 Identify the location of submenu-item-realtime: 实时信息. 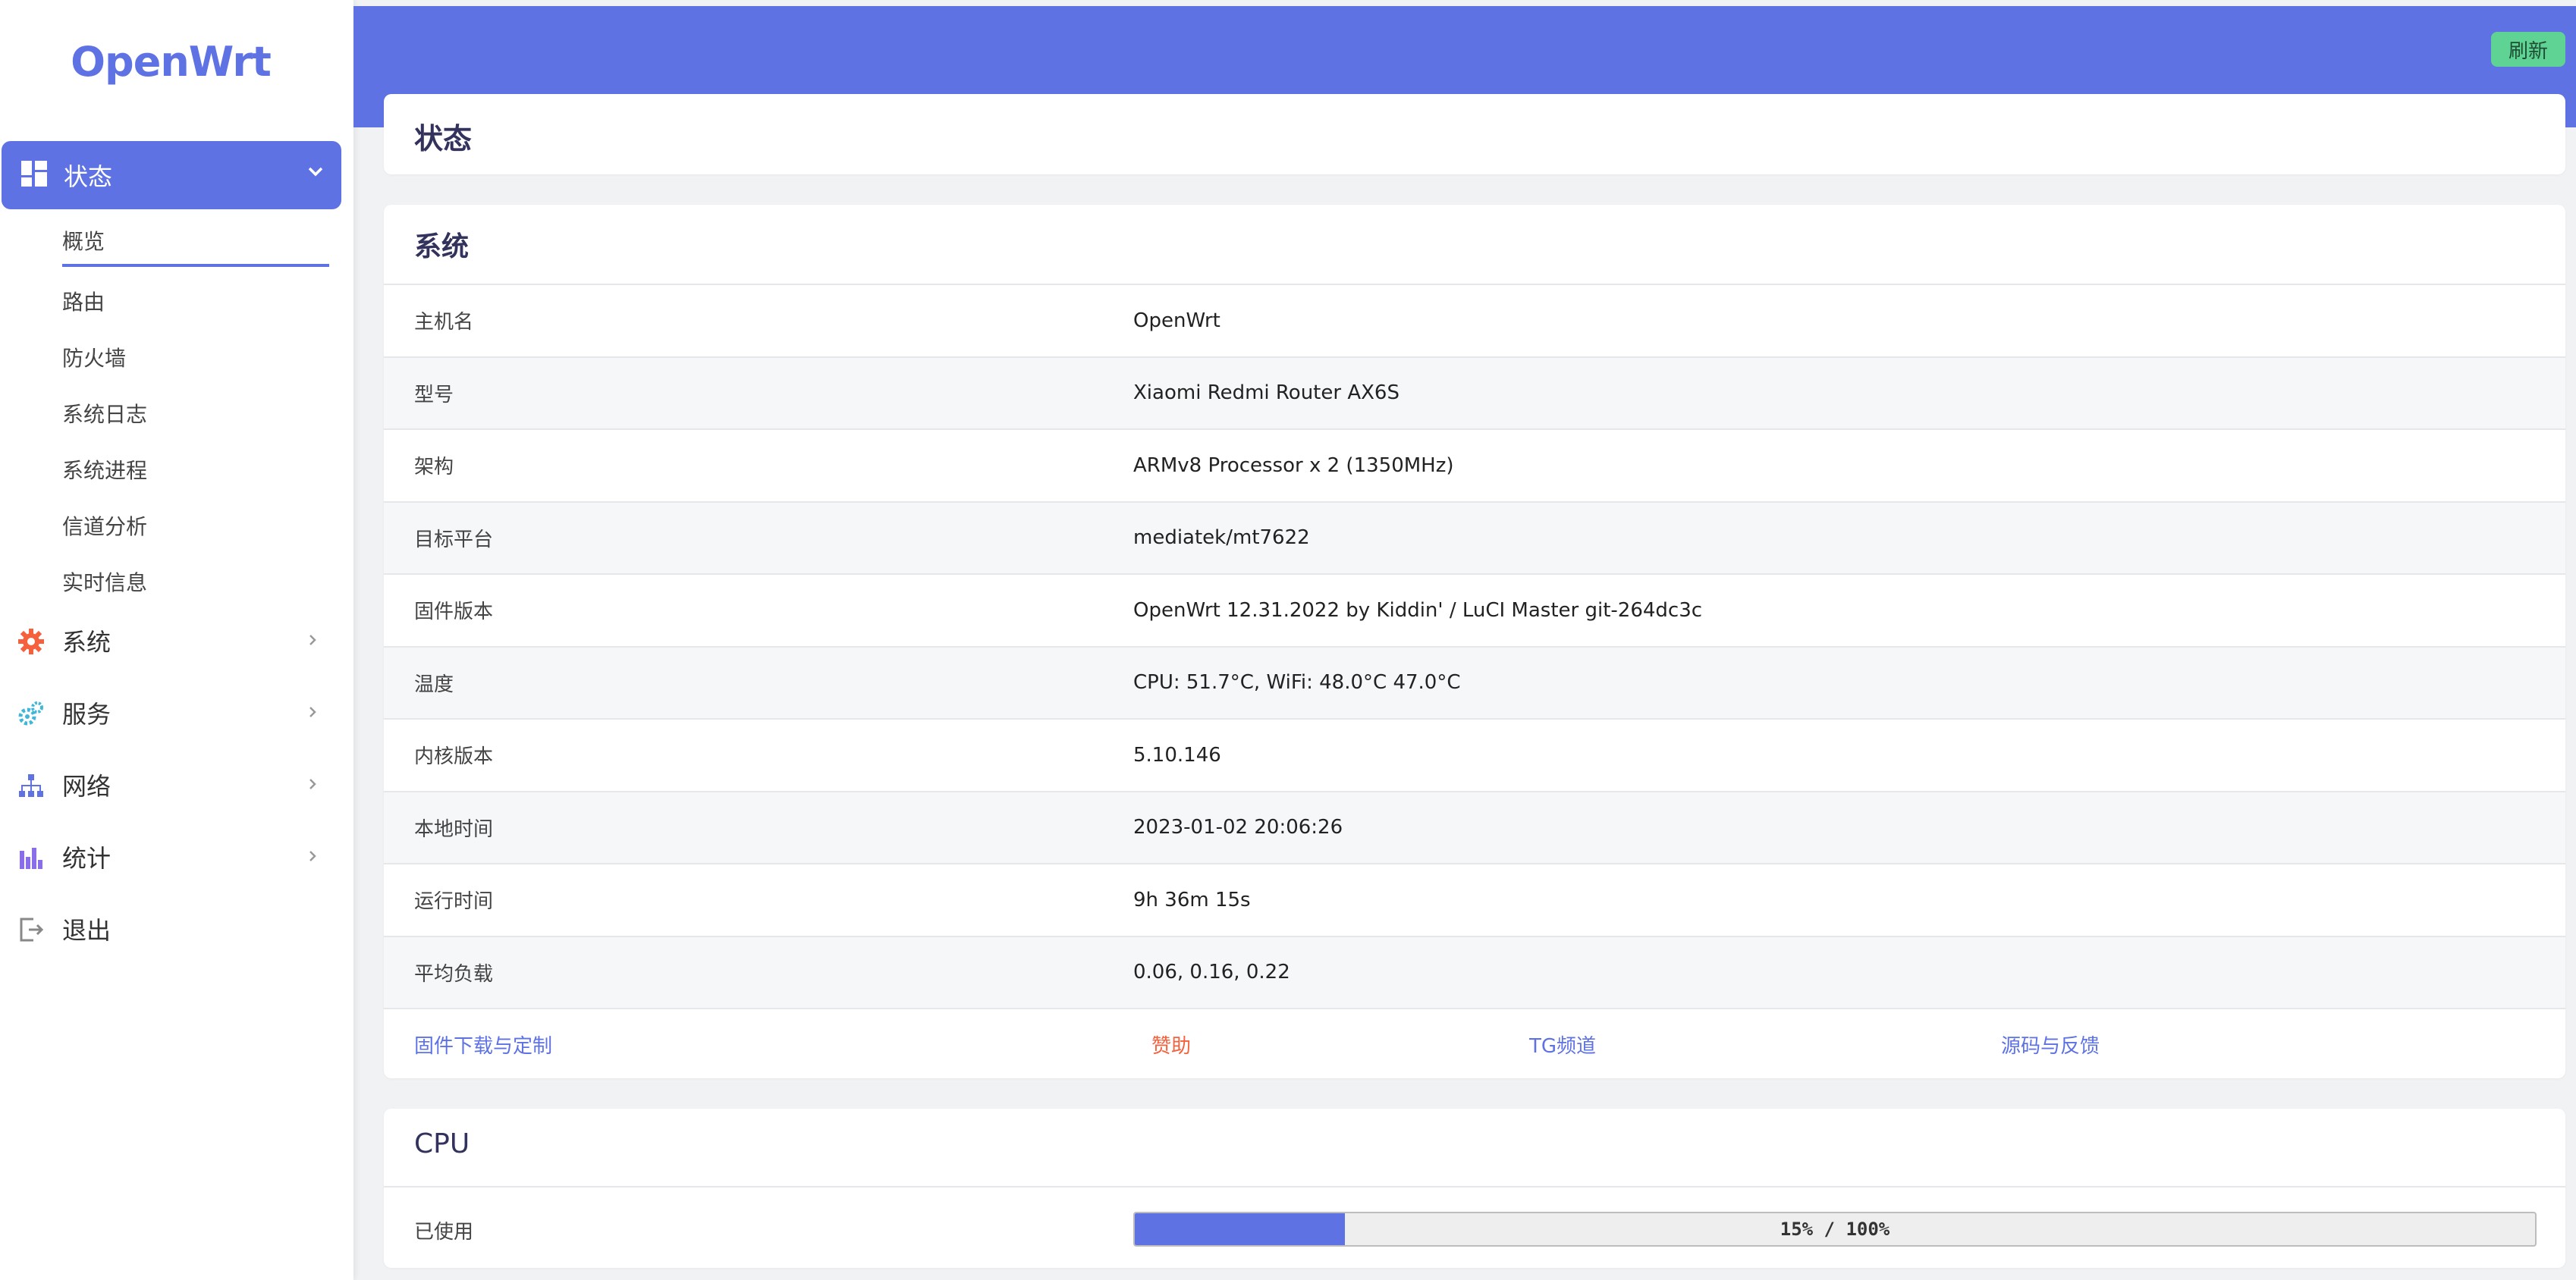
(195, 582).